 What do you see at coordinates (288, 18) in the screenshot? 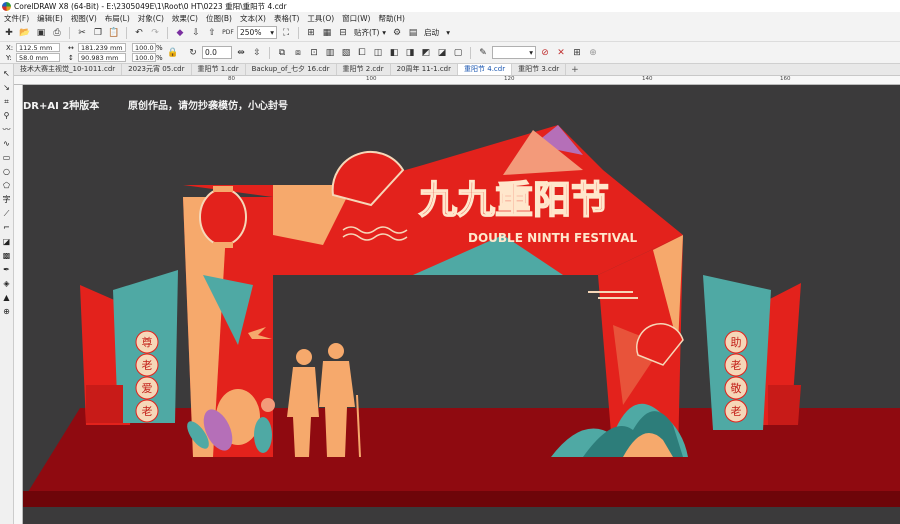
I see `menu-table: 表格(T)` at bounding box center [288, 18].